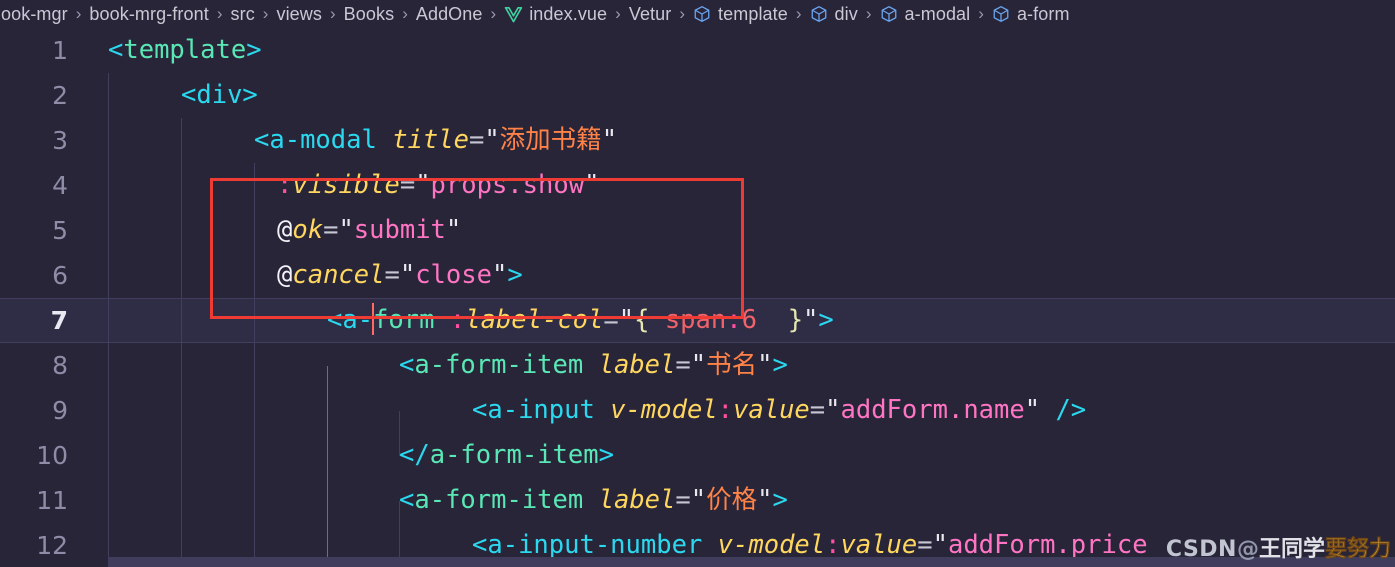  What do you see at coordinates (299, 14) in the screenshot?
I see `breadcrumb-item-views: views` at bounding box center [299, 14].